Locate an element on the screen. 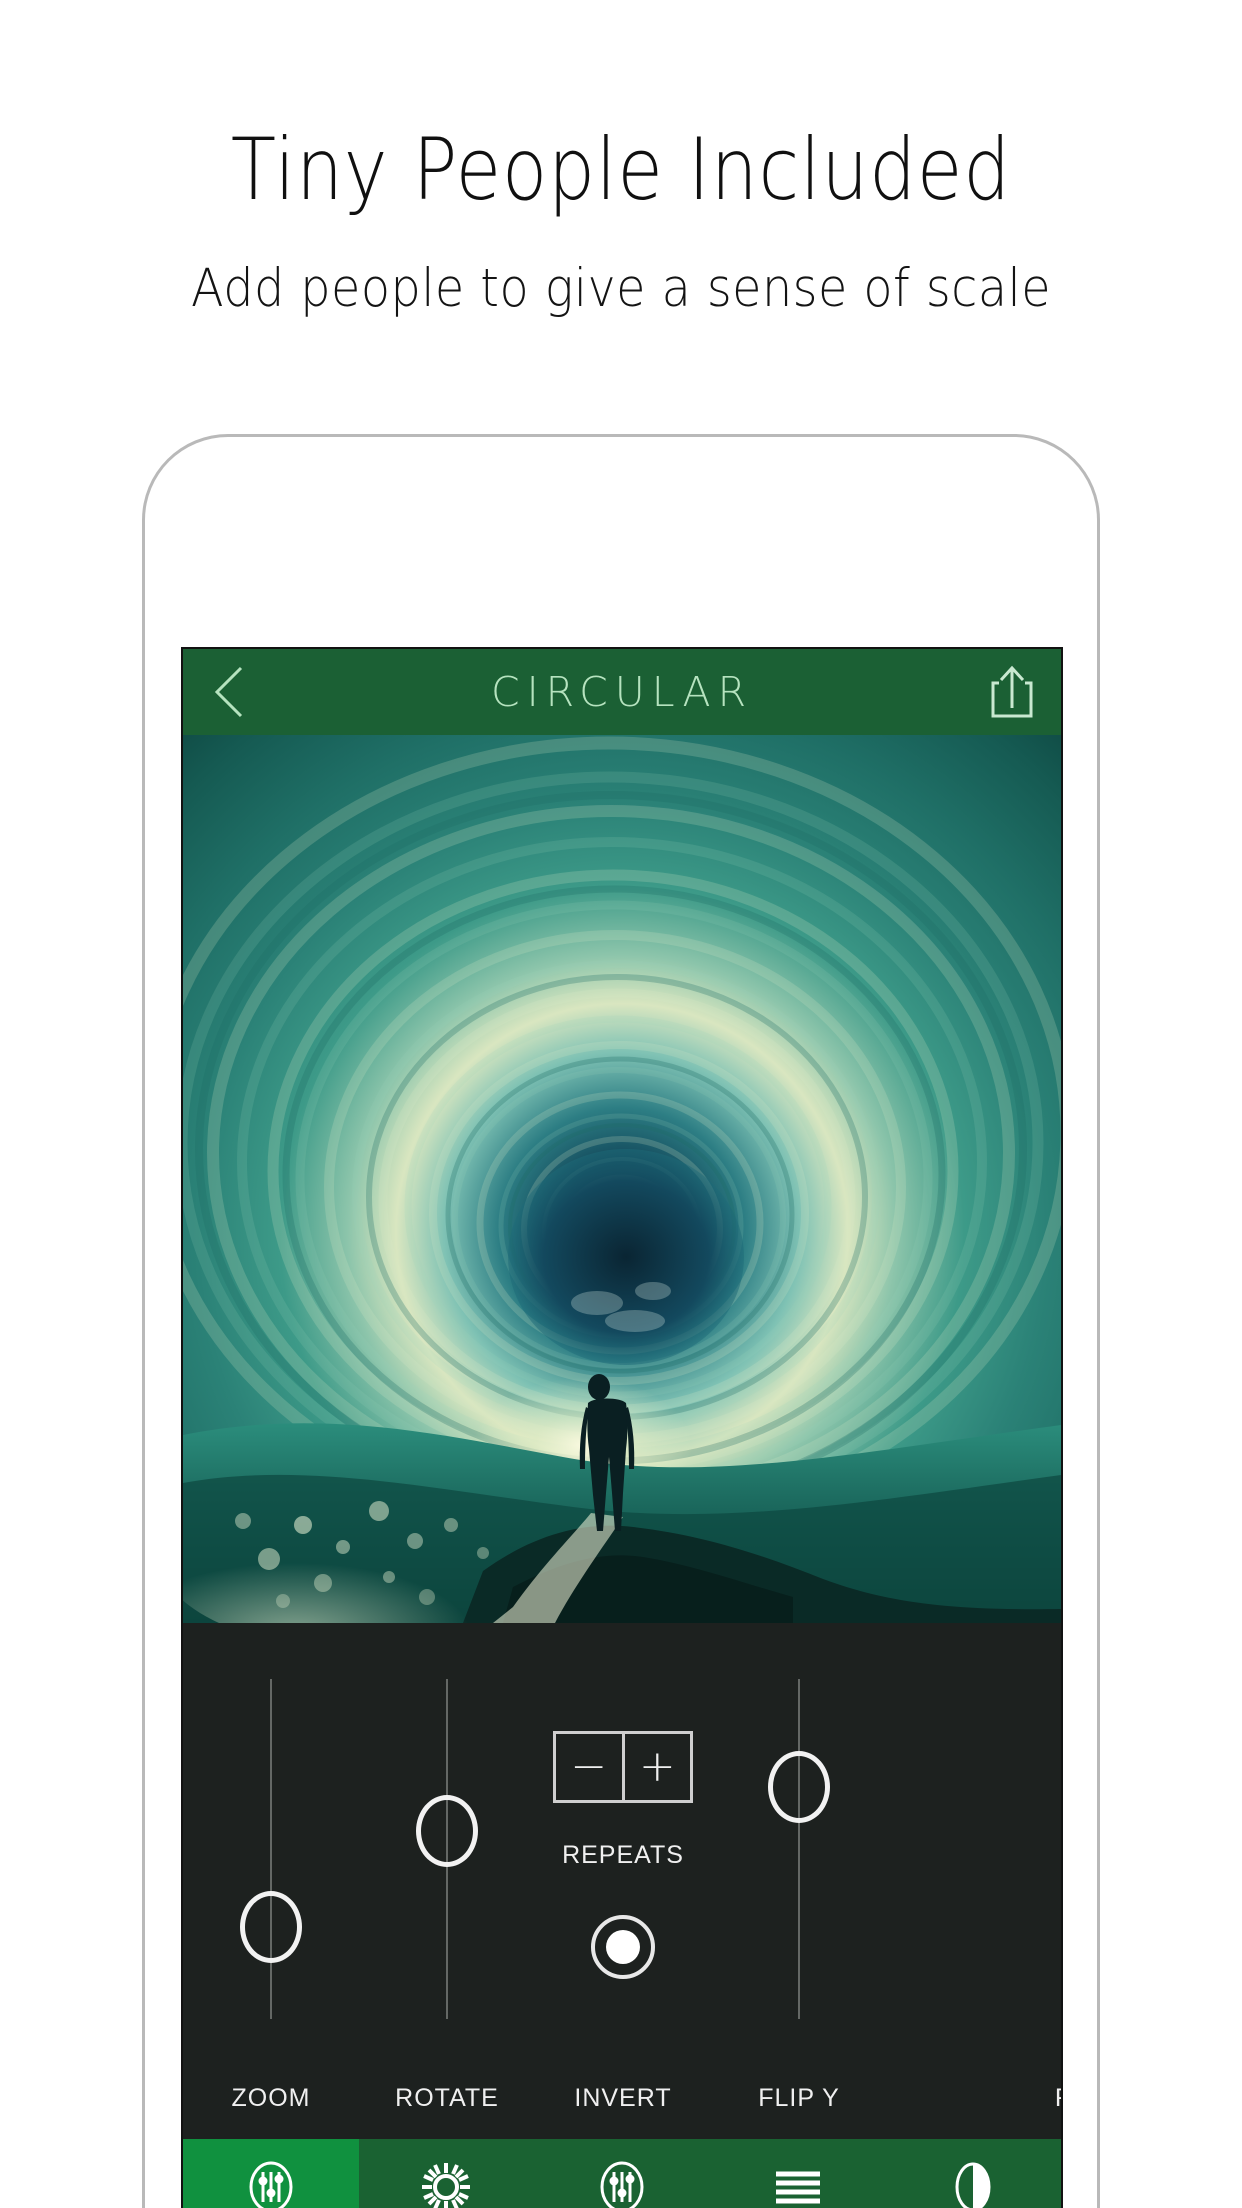 The height and width of the screenshot is (2208, 1242). zoom-slider-knob is located at coordinates (271, 1927).